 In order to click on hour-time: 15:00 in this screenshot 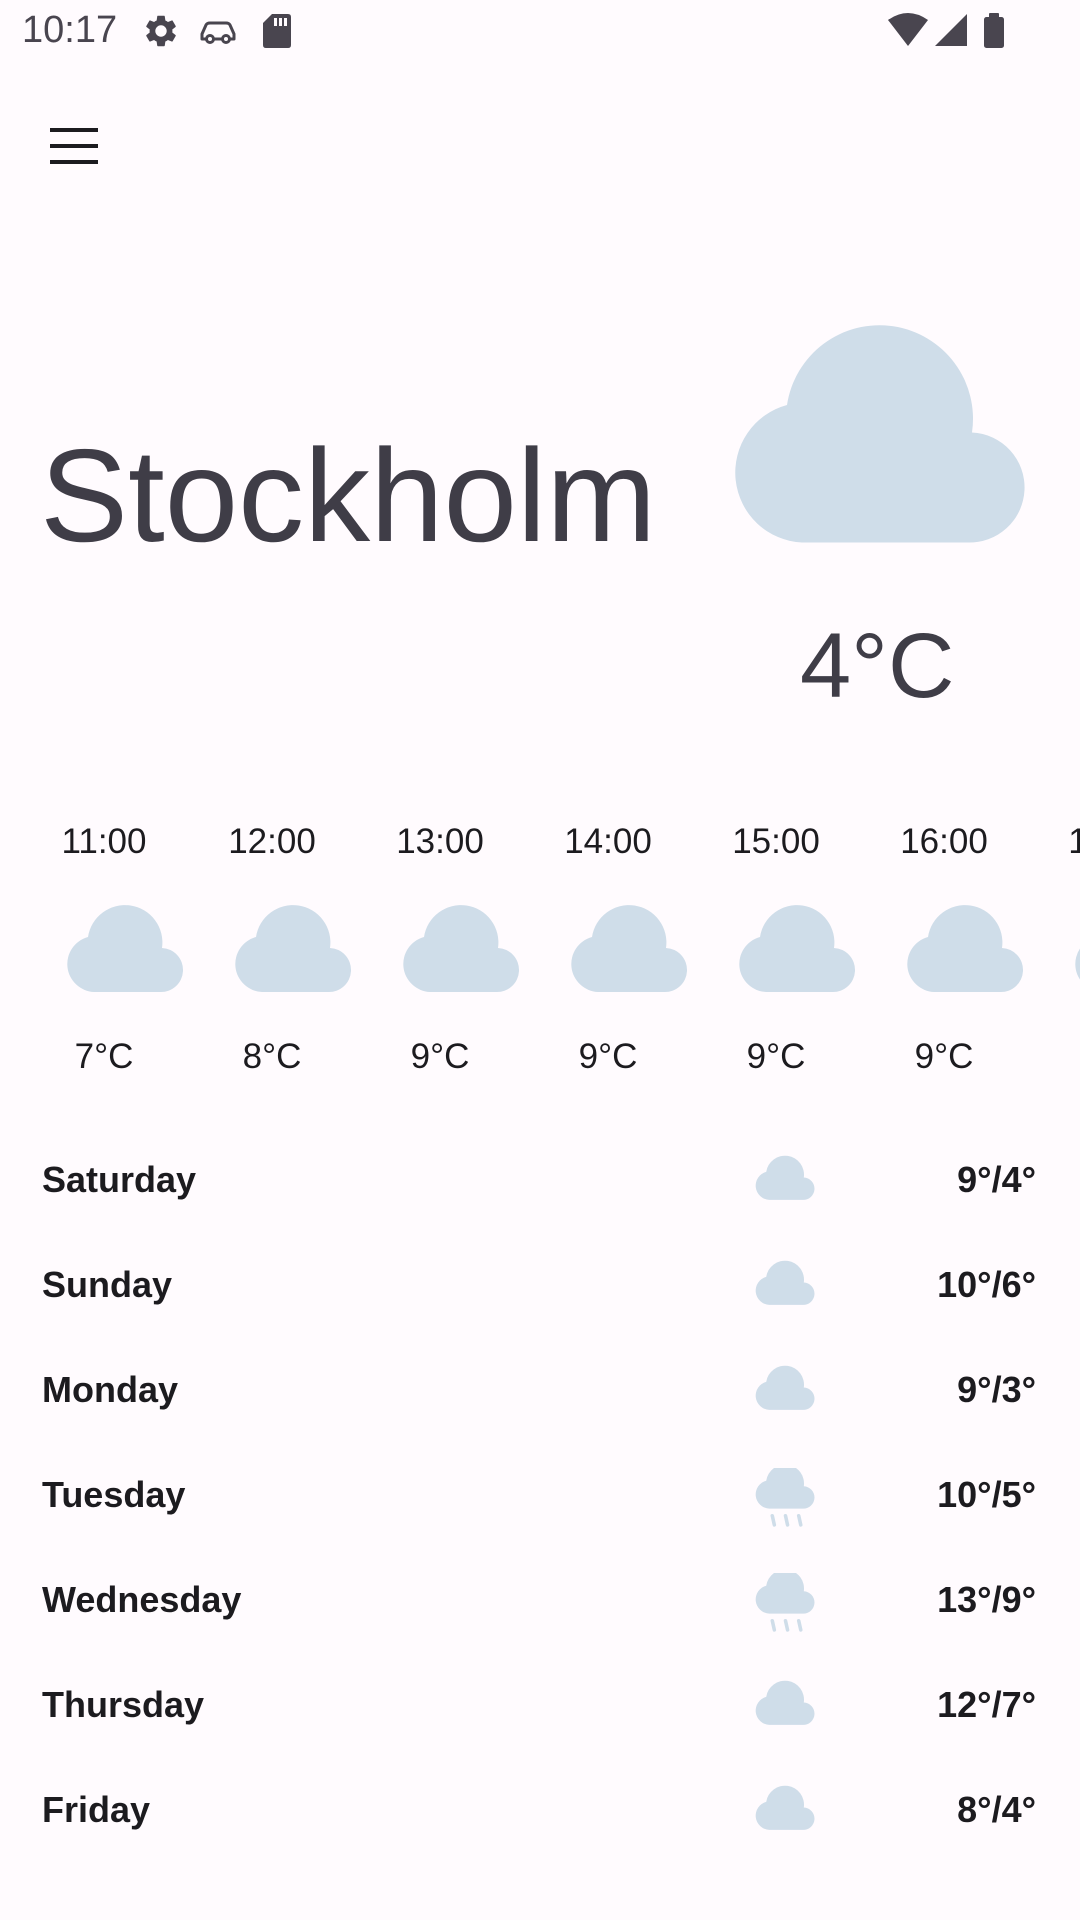, I will do `click(776, 841)`.